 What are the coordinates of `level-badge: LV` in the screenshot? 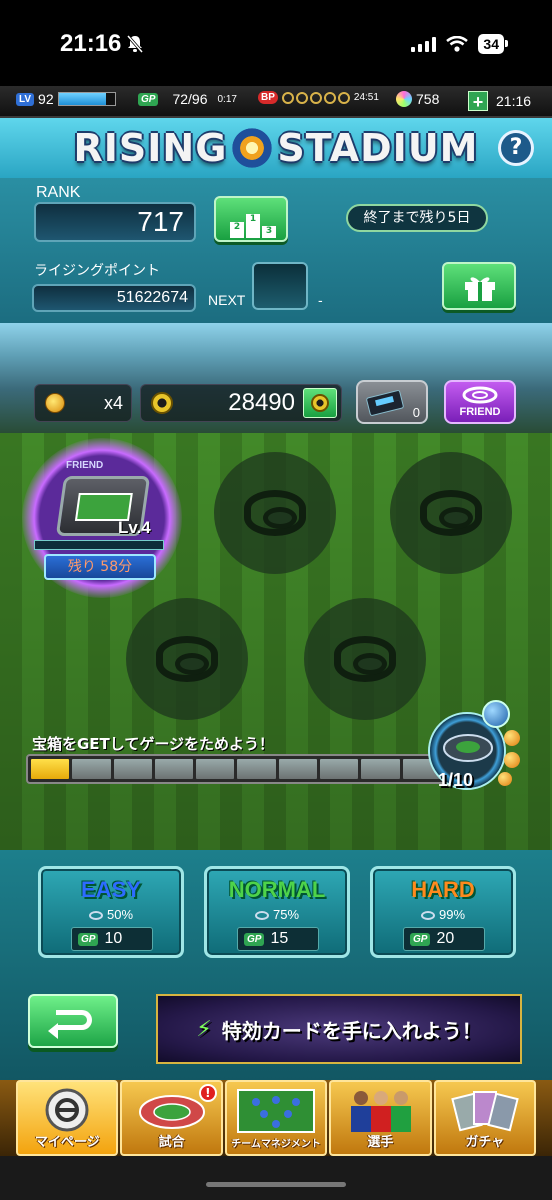 It's located at (25, 99).